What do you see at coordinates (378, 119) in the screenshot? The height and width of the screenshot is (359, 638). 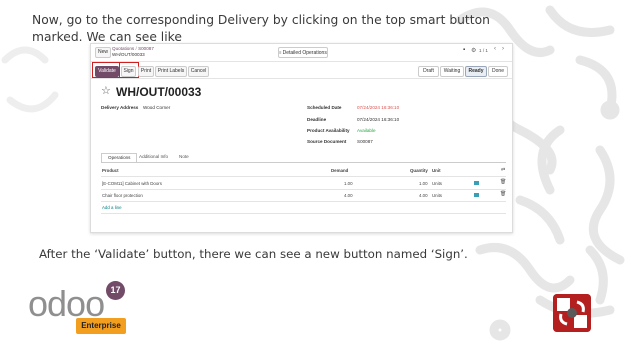 I see `deadline-value: 07/24/2024 16:36:10` at bounding box center [378, 119].